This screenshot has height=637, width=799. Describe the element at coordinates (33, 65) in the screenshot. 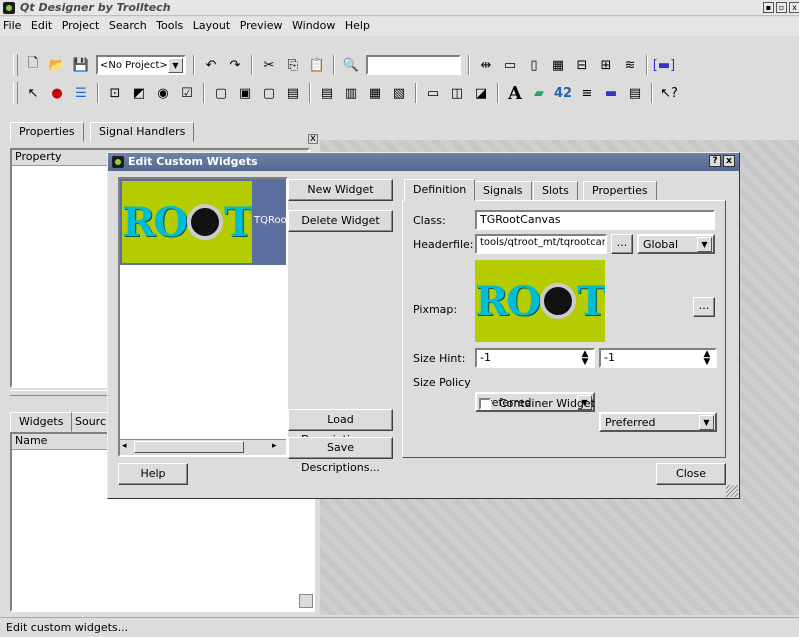

I see `new-file-icon: 🗋` at that location.